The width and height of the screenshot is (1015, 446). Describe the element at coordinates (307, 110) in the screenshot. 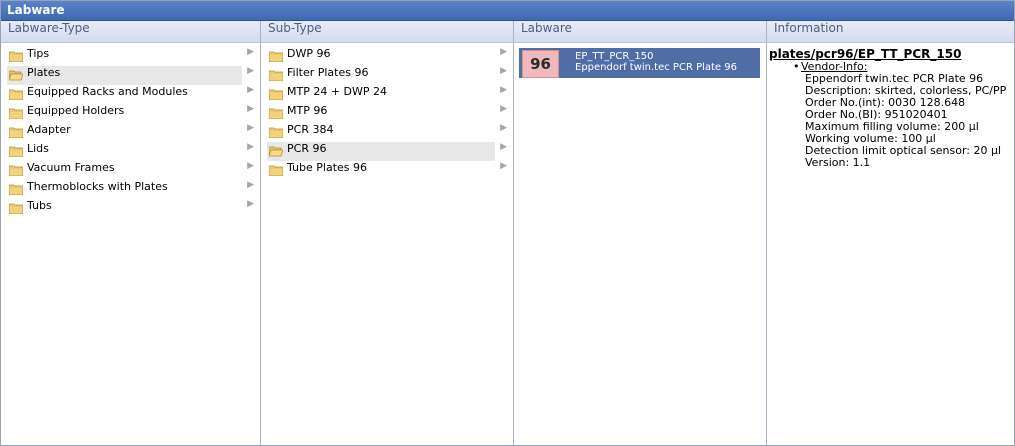

I see `sub-type-item-label: MTP 96` at that location.